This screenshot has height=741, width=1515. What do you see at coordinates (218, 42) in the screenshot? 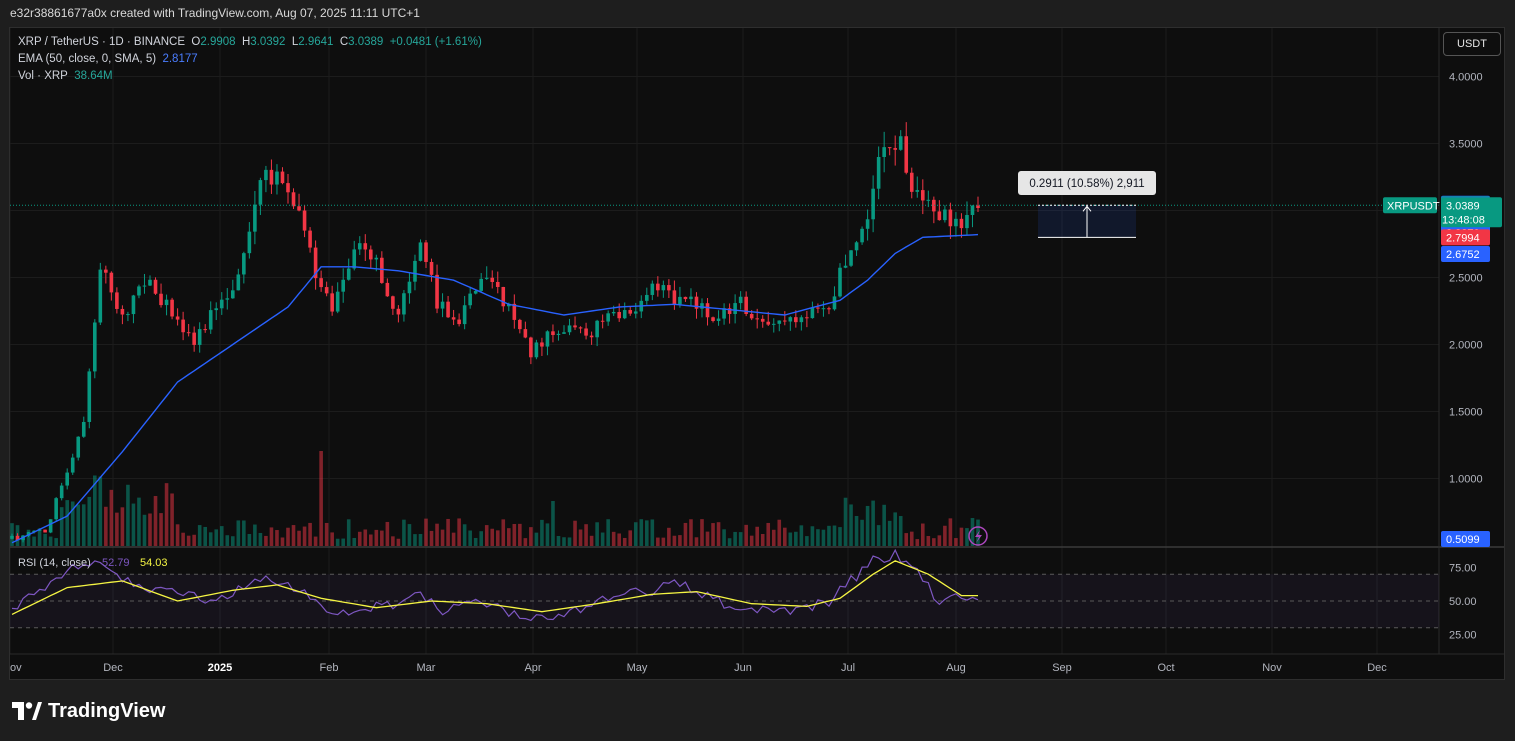
I see `open-value: 2.9908` at bounding box center [218, 42].